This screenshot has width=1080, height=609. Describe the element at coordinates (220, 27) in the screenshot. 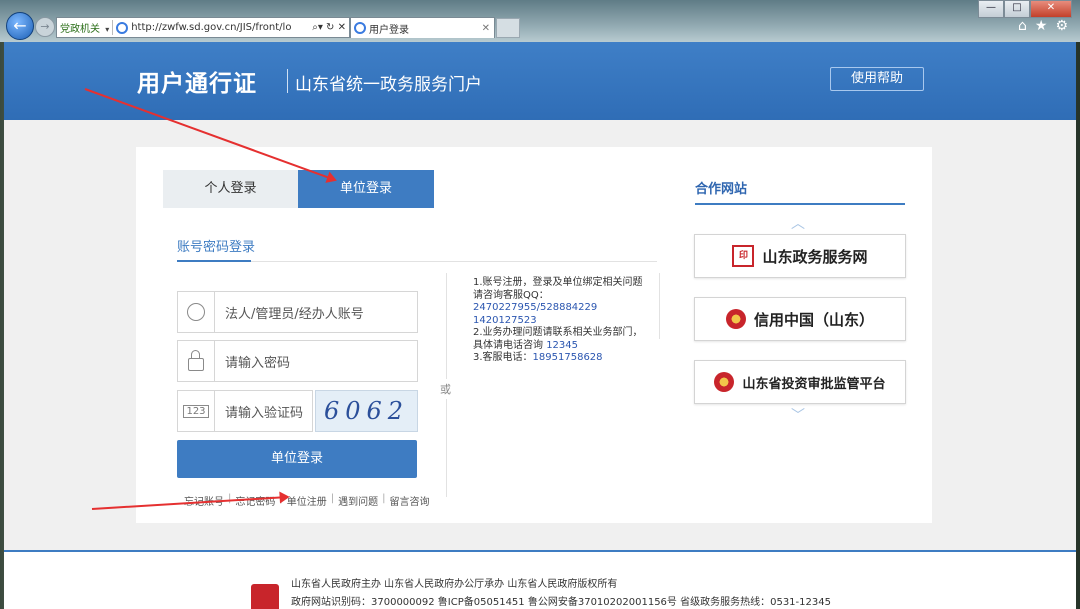

I see `url-text: http://zwfw.sd.gov.cn/JIS/front/lo` at that location.